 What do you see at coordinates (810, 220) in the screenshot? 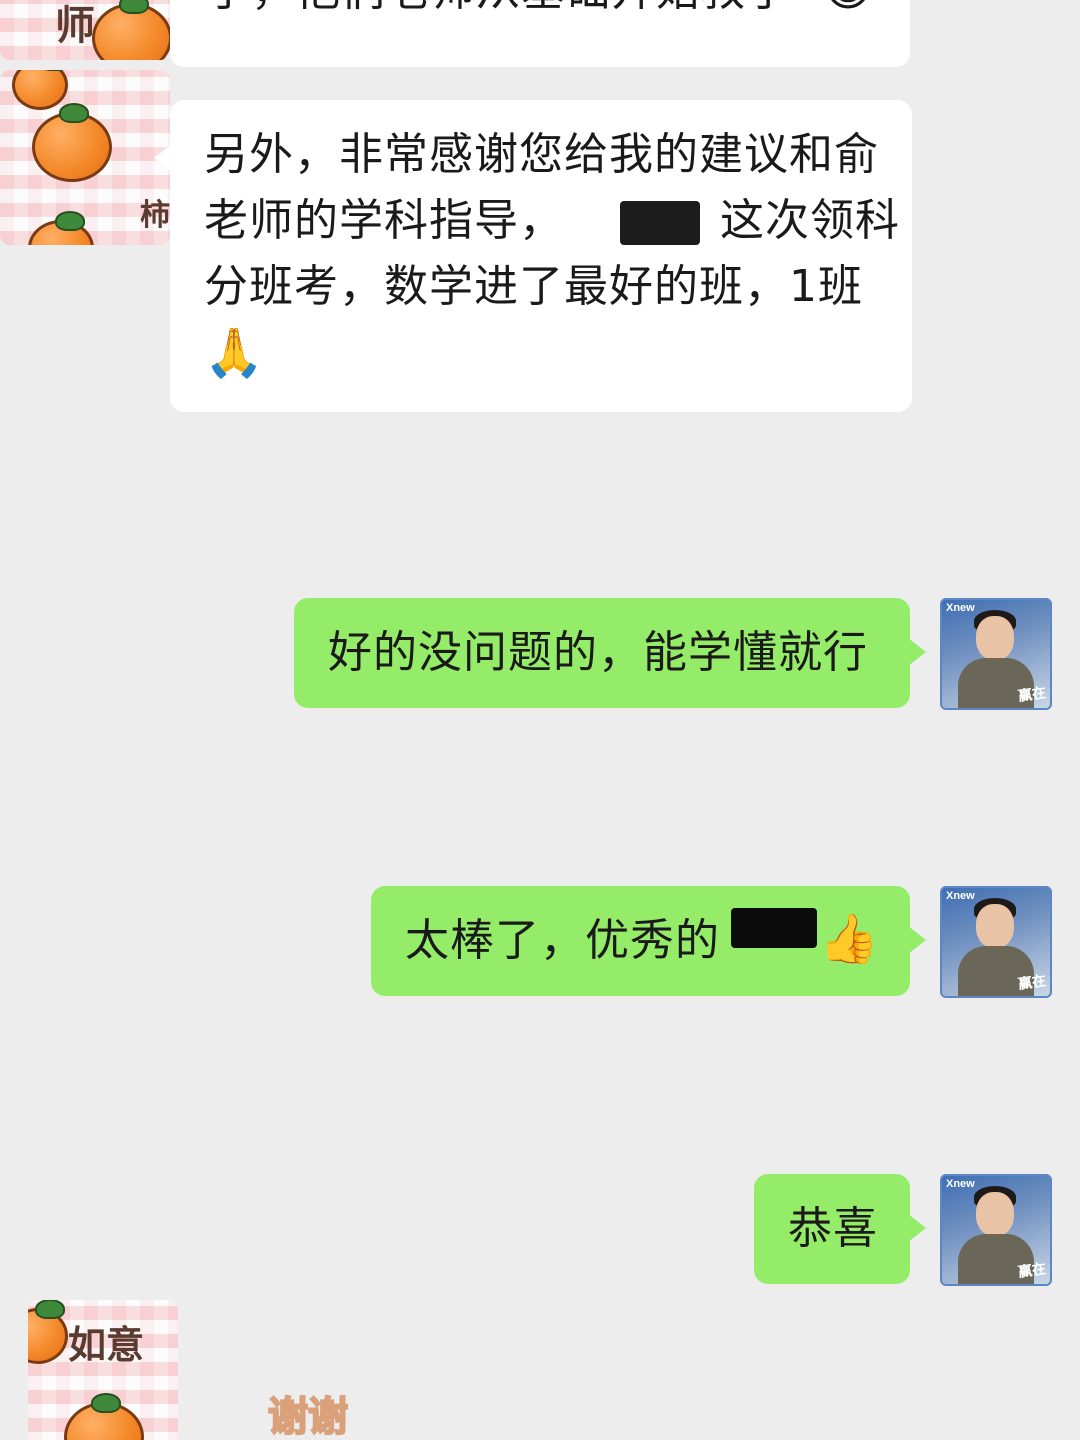
I see `message-line-segment: 这次领科` at bounding box center [810, 220].